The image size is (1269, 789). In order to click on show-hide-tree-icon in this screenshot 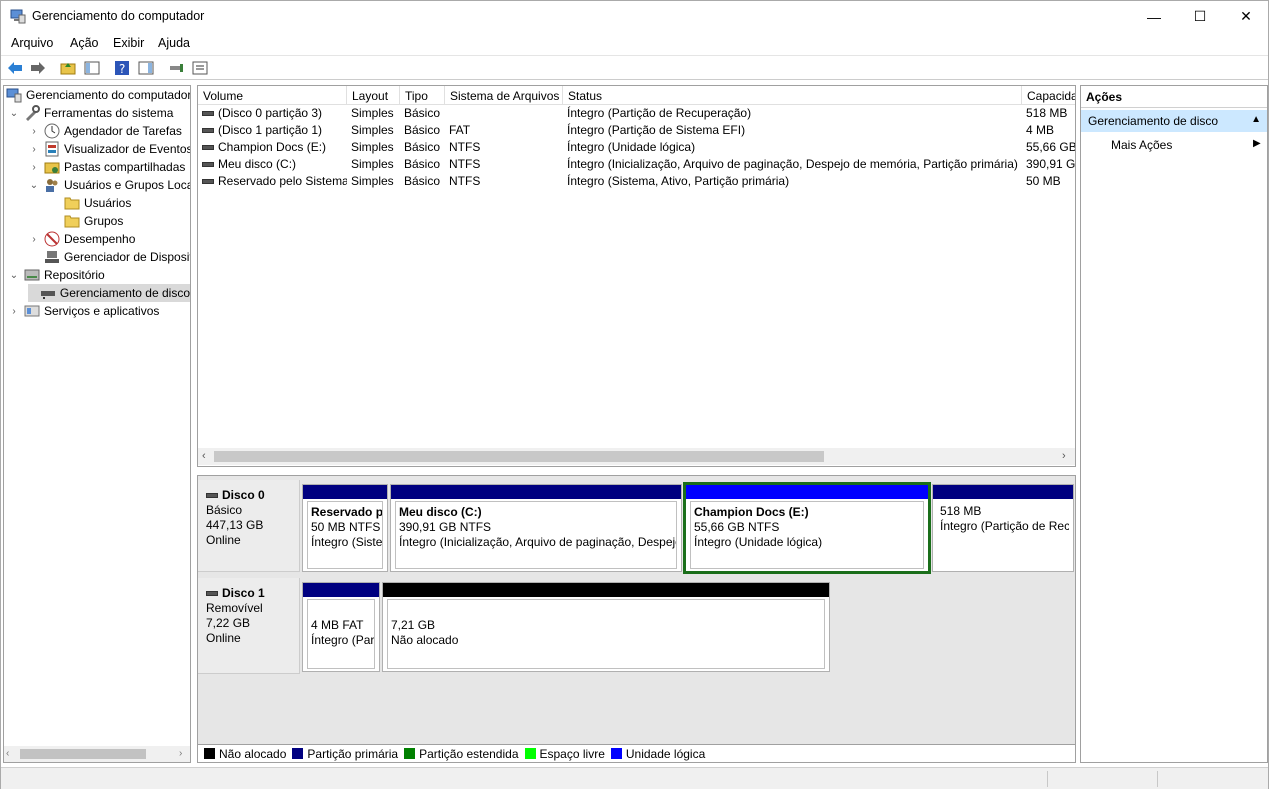, I will do `click(92, 68)`.